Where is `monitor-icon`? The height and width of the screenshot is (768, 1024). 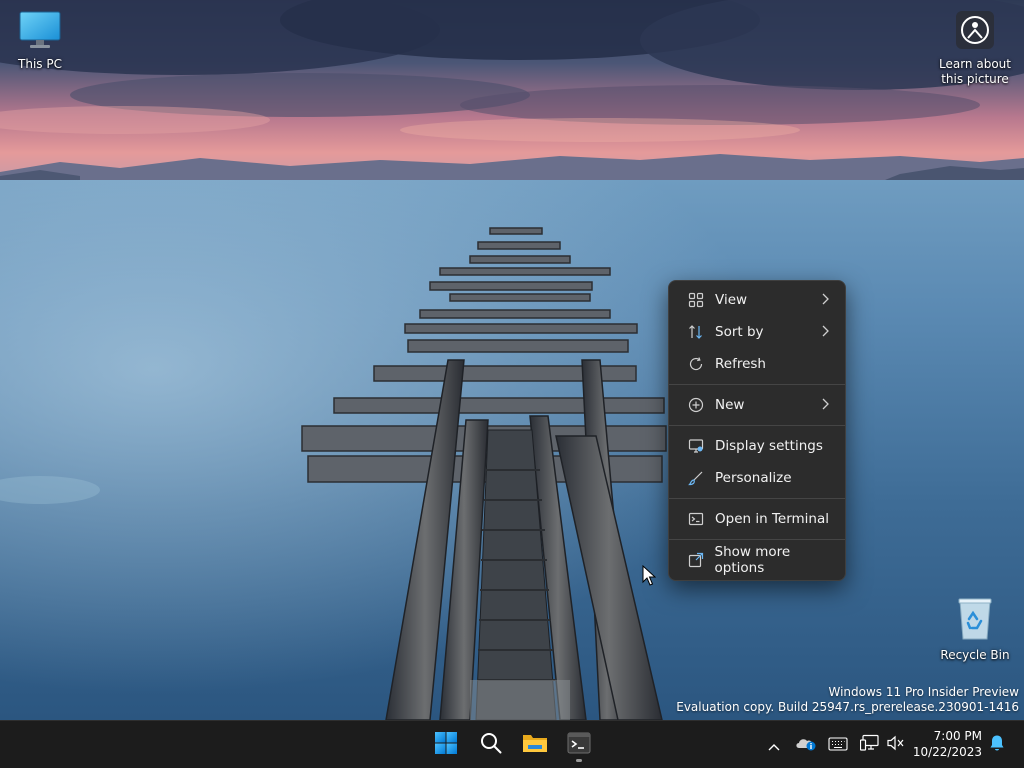
monitor-icon is located at coordinates (40, 31).